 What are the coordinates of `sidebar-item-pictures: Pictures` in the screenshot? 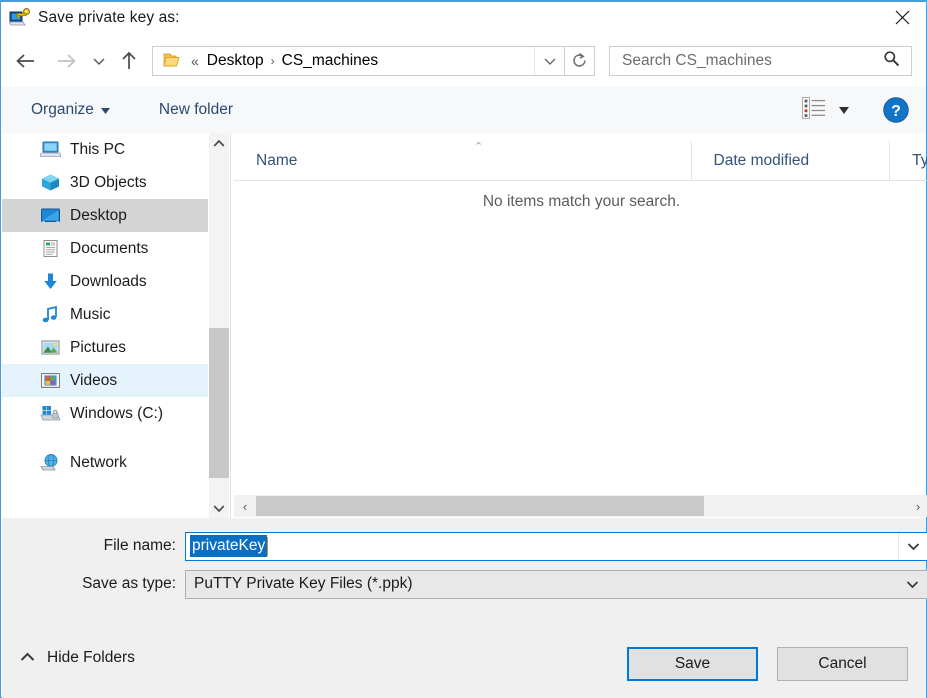 It's located at (105, 347).